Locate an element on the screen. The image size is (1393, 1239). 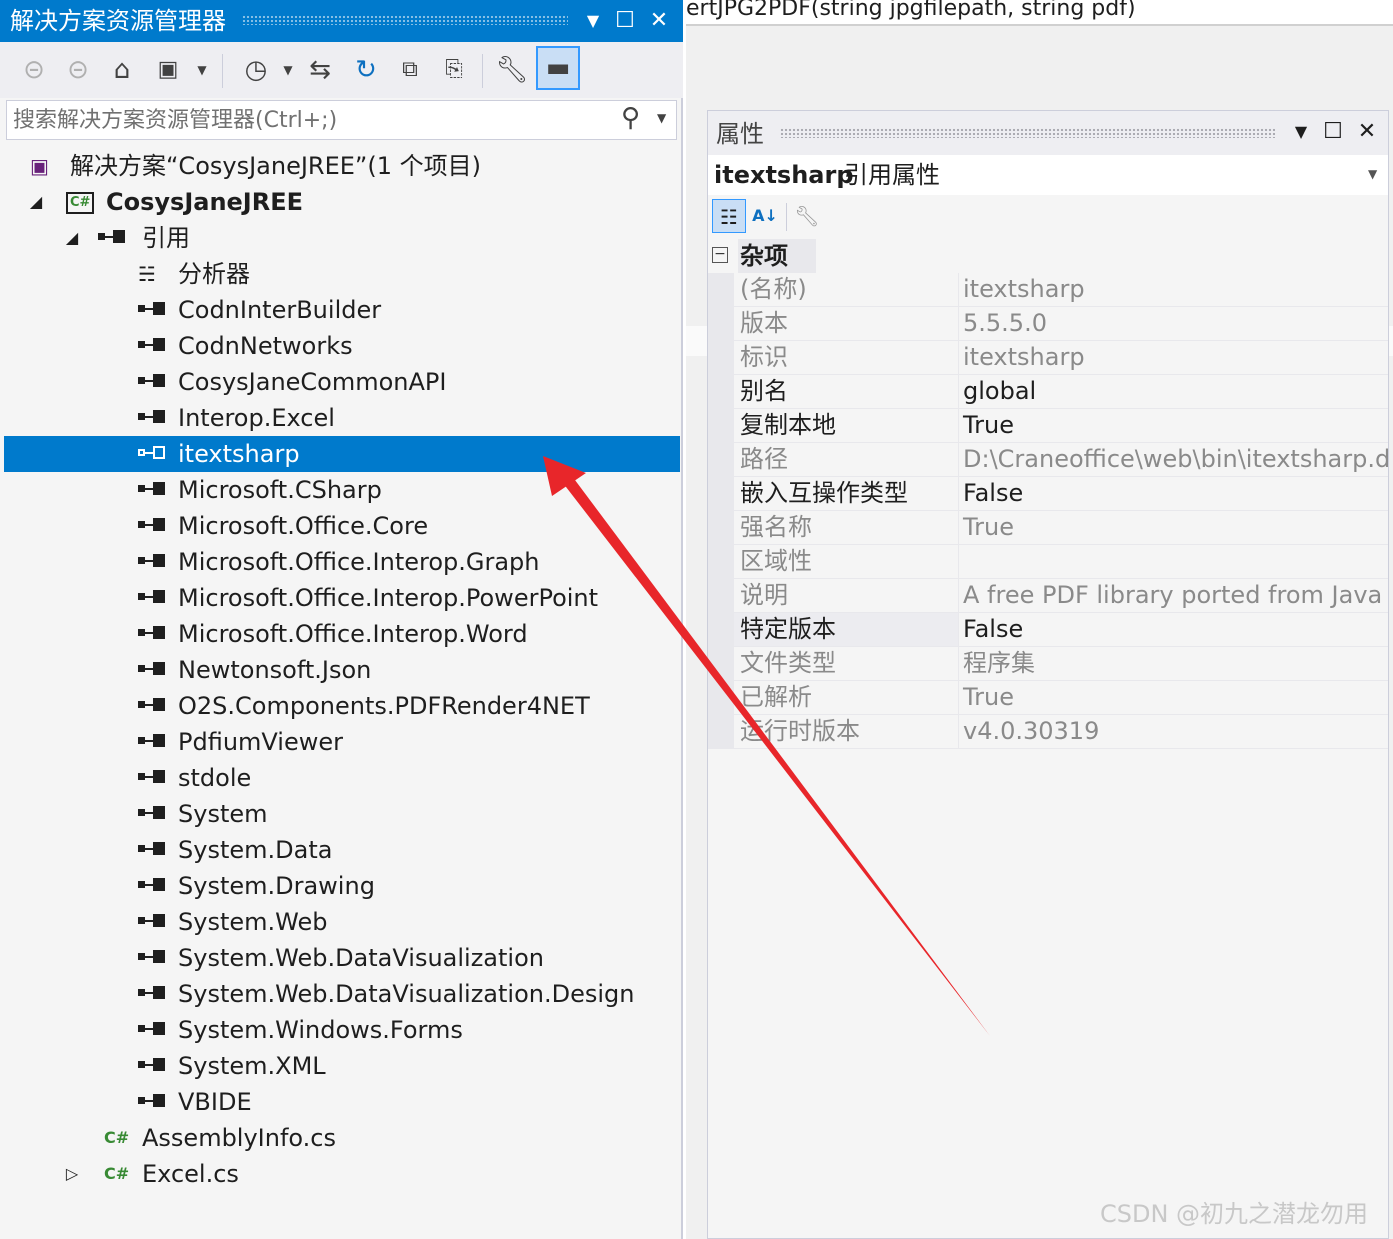
property-value is located at coordinates (1173, 562).